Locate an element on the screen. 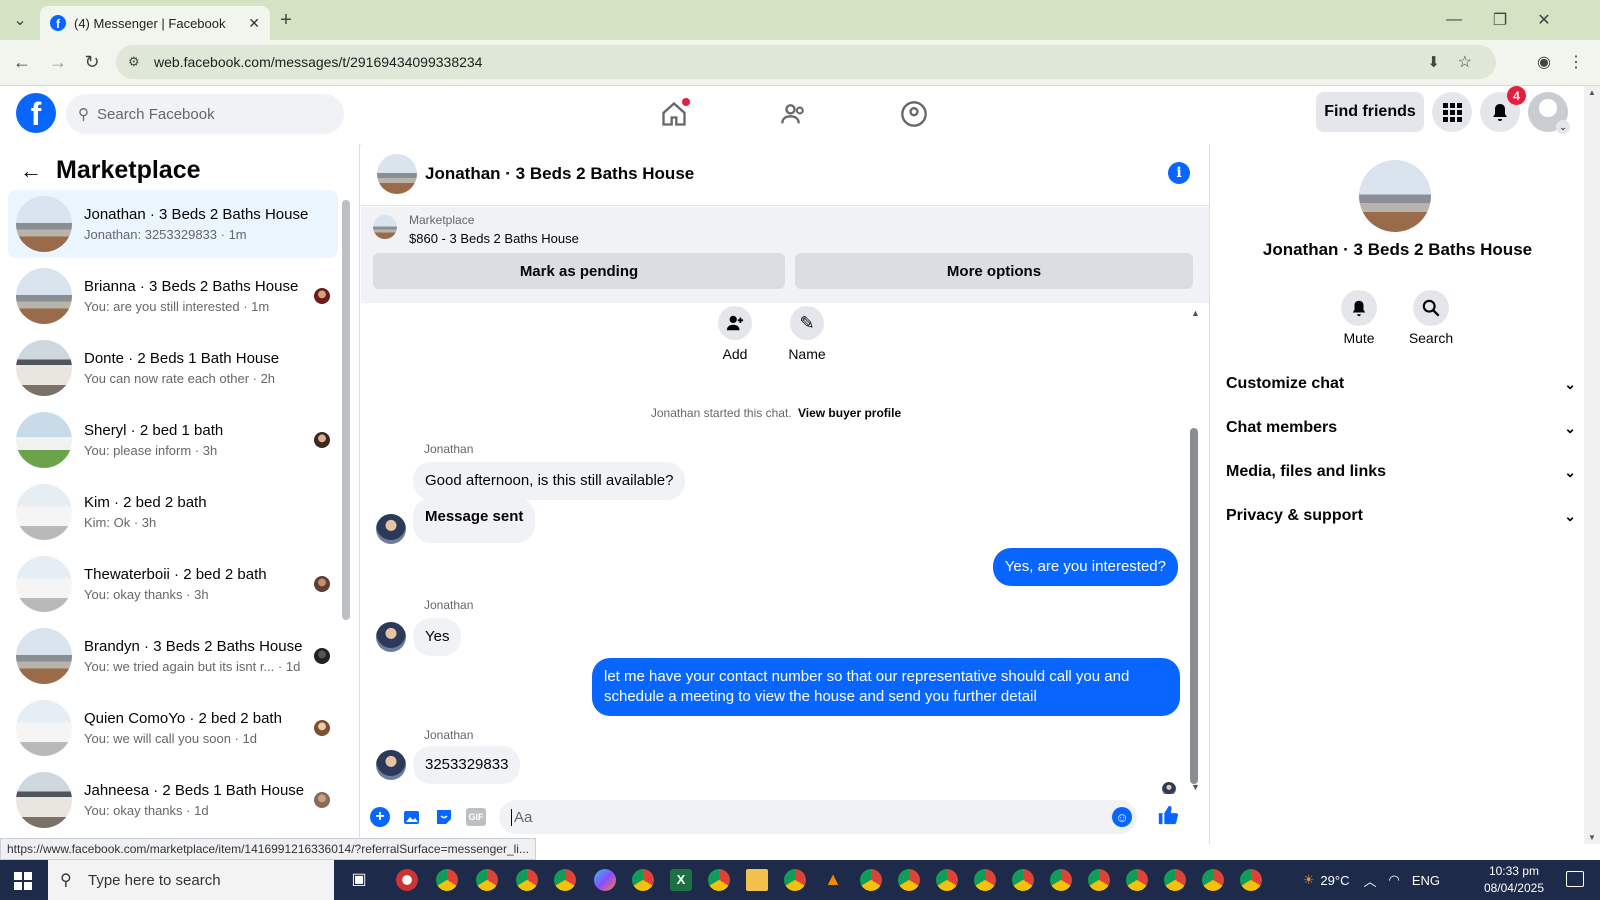 The width and height of the screenshot is (1600, 900). chat-info-avatar is located at coordinates (1395, 196).